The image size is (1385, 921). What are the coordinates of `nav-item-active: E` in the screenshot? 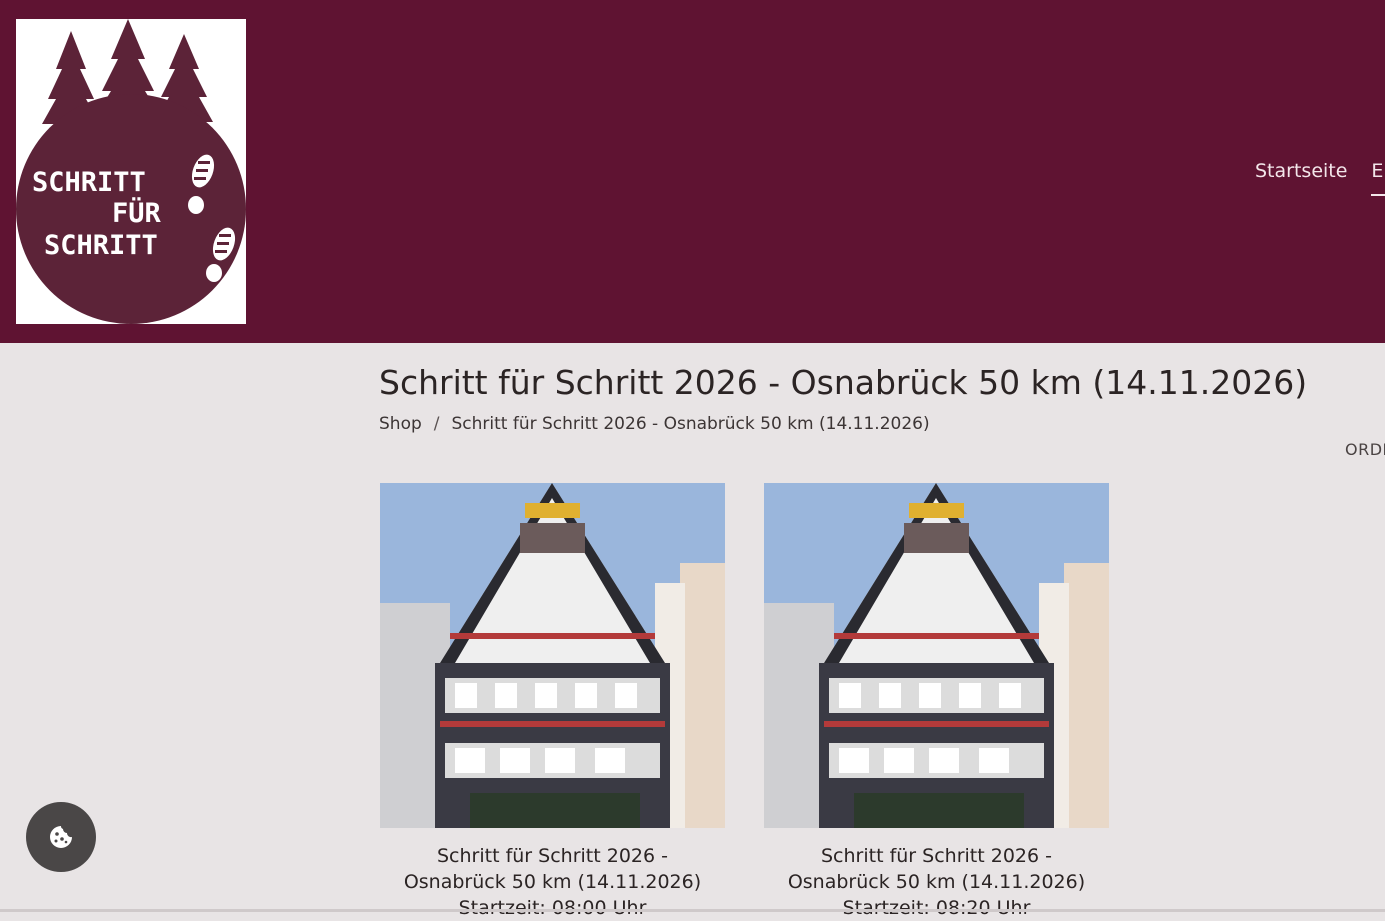 It's located at (1378, 178).